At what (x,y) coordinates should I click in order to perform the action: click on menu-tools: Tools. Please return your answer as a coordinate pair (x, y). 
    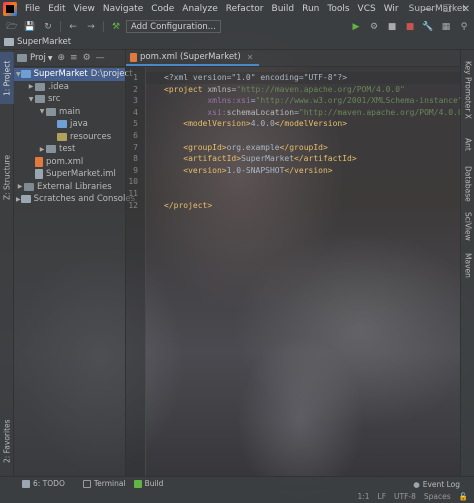
    Looking at the image, I should click on (338, 9).